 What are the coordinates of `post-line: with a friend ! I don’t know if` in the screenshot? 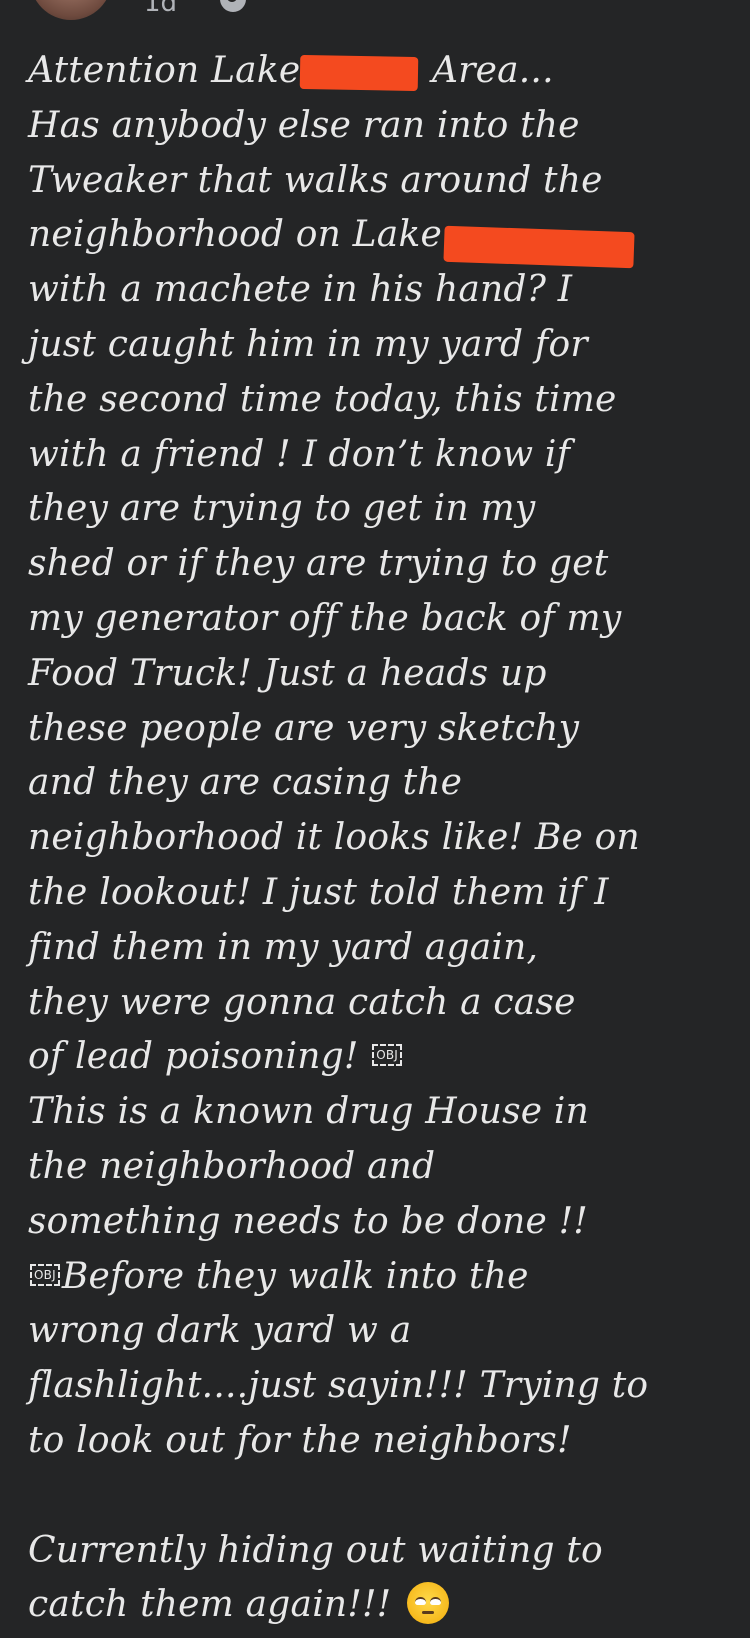 It's located at (299, 454).